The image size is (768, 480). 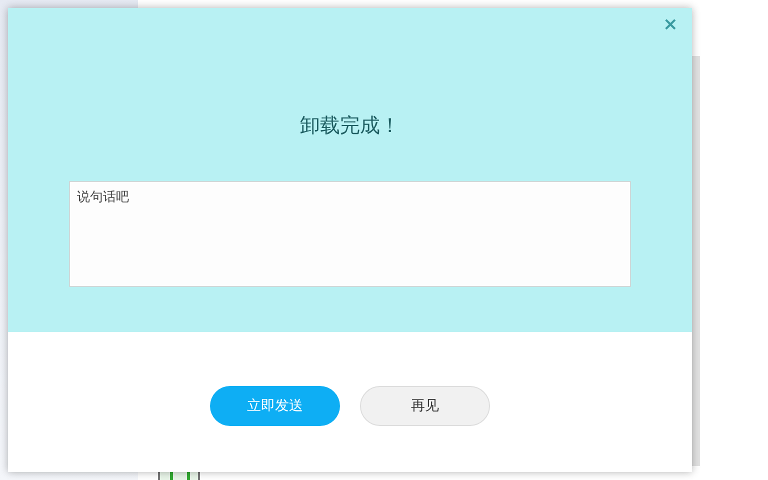 What do you see at coordinates (350, 125) in the screenshot?
I see `dialog-title: 卸载完成！` at bounding box center [350, 125].